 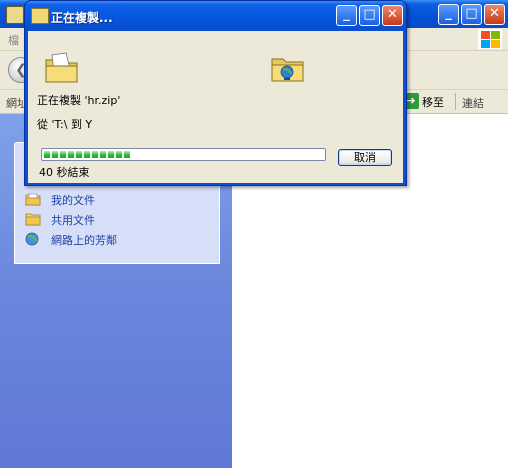 What do you see at coordinates (490, 39) in the screenshot?
I see `windows-logo-icon` at bounding box center [490, 39].